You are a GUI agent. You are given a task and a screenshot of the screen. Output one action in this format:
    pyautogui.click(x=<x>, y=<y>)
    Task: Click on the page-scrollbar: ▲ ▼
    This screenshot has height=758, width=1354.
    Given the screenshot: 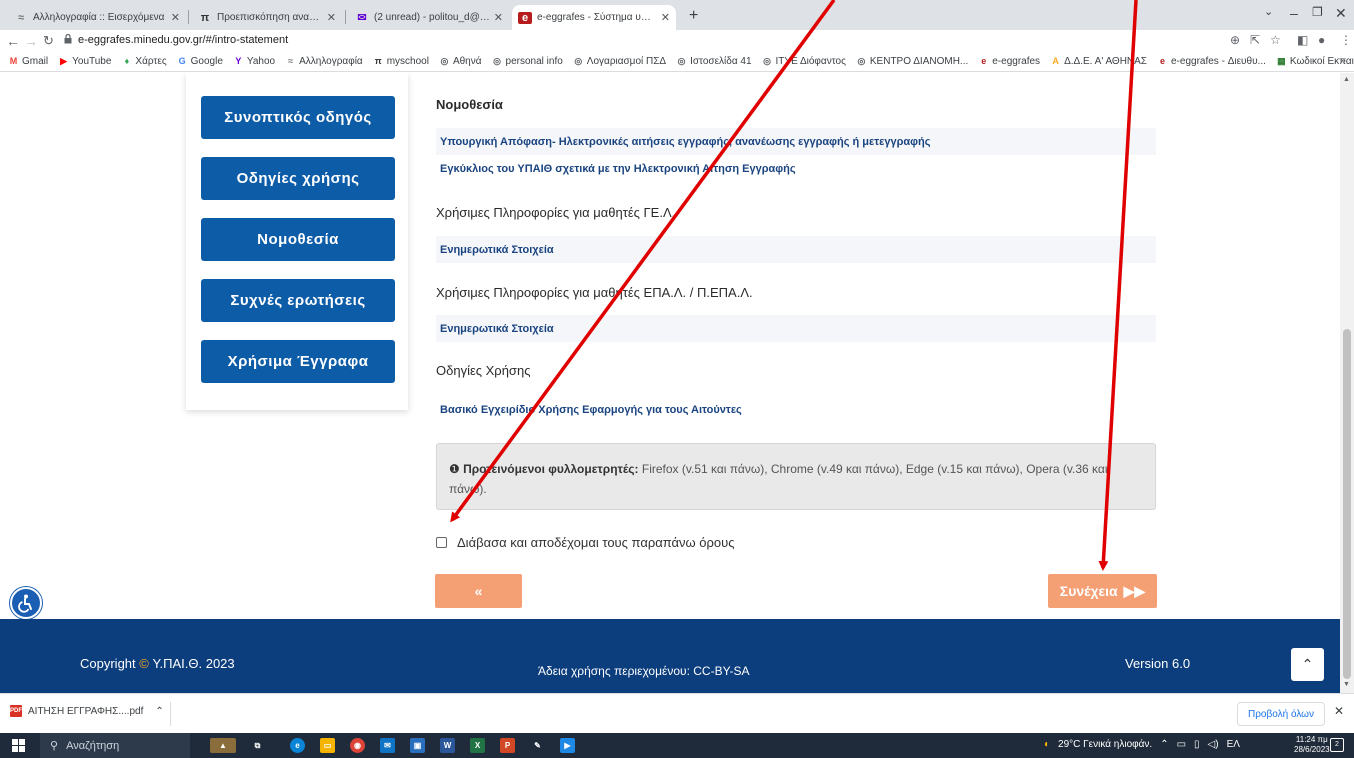 What is the action you would take?
    pyautogui.click(x=1347, y=383)
    